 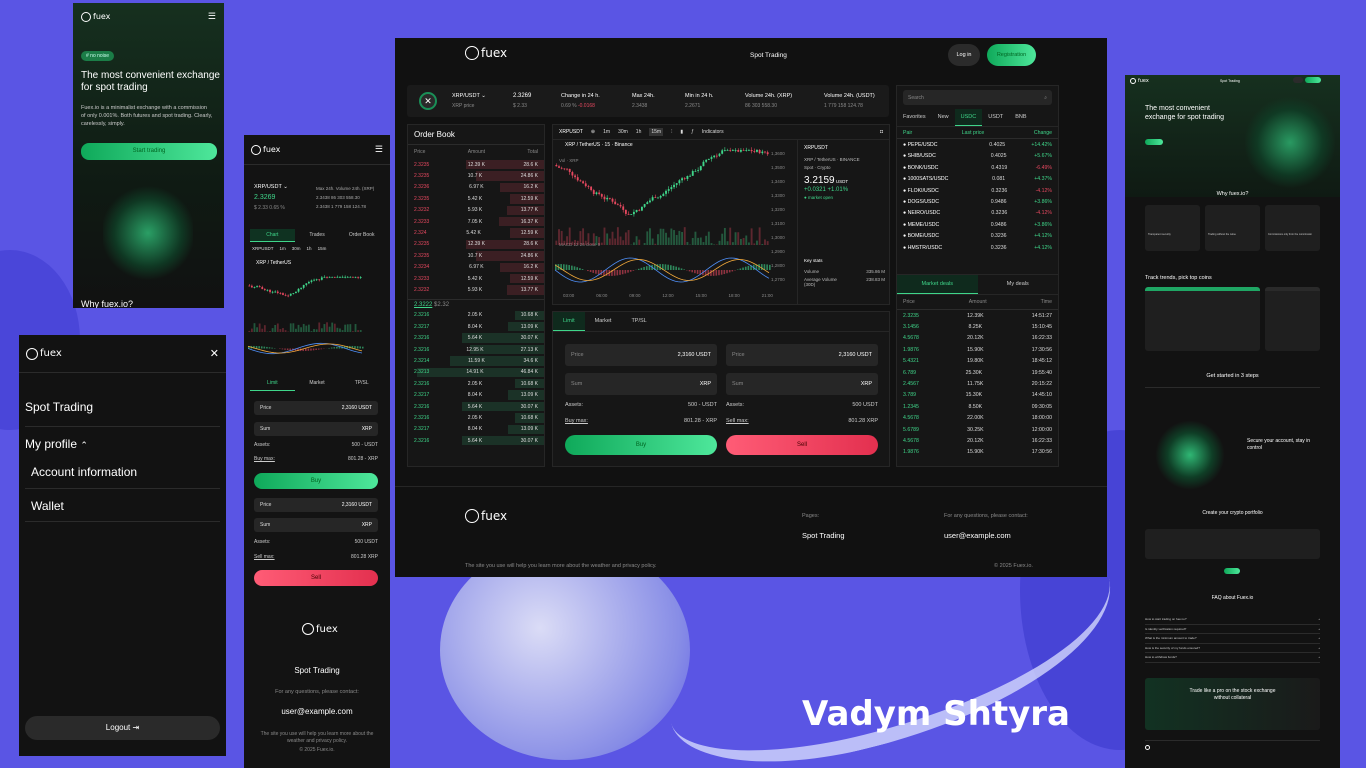 I want to click on start-trading-button, so click(x=1154, y=142).